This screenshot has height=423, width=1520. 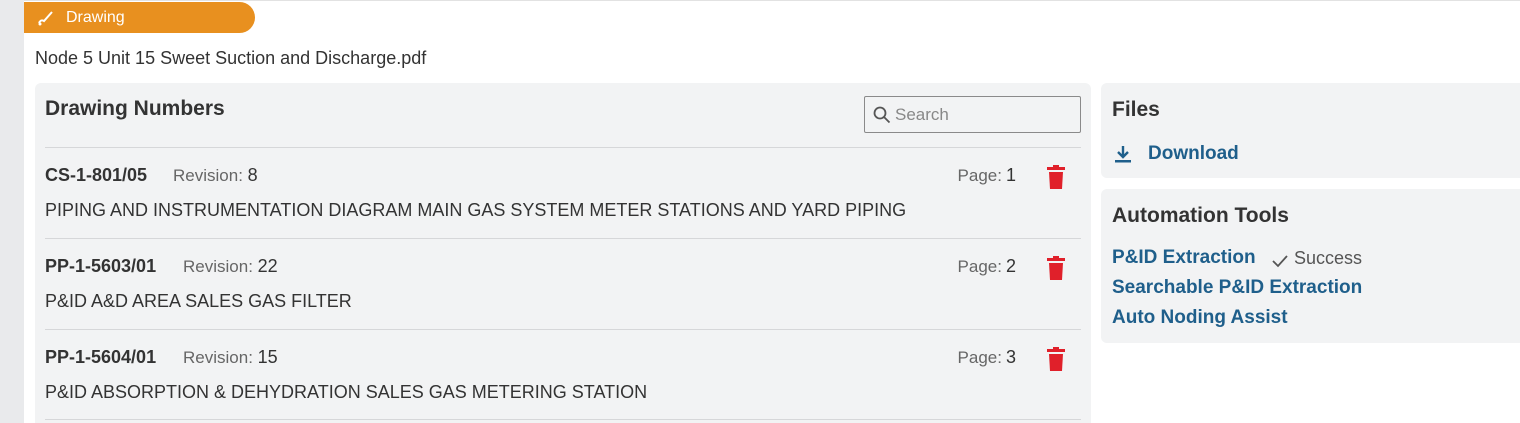 I want to click on status-badge: Success, so click(x=1317, y=258).